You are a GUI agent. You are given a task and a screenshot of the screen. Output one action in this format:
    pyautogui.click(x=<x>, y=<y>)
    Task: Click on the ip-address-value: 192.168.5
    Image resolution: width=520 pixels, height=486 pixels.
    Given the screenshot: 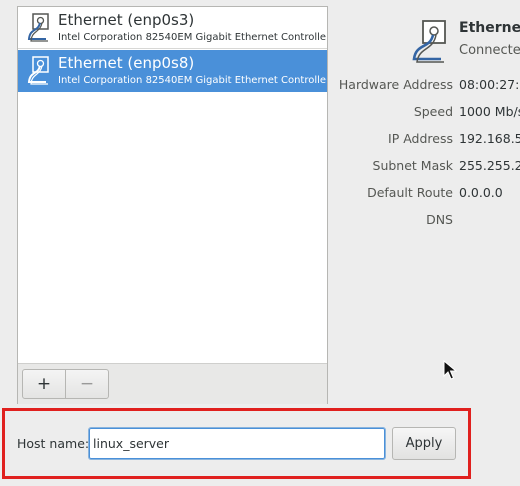 What is the action you would take?
    pyautogui.click(x=489, y=138)
    